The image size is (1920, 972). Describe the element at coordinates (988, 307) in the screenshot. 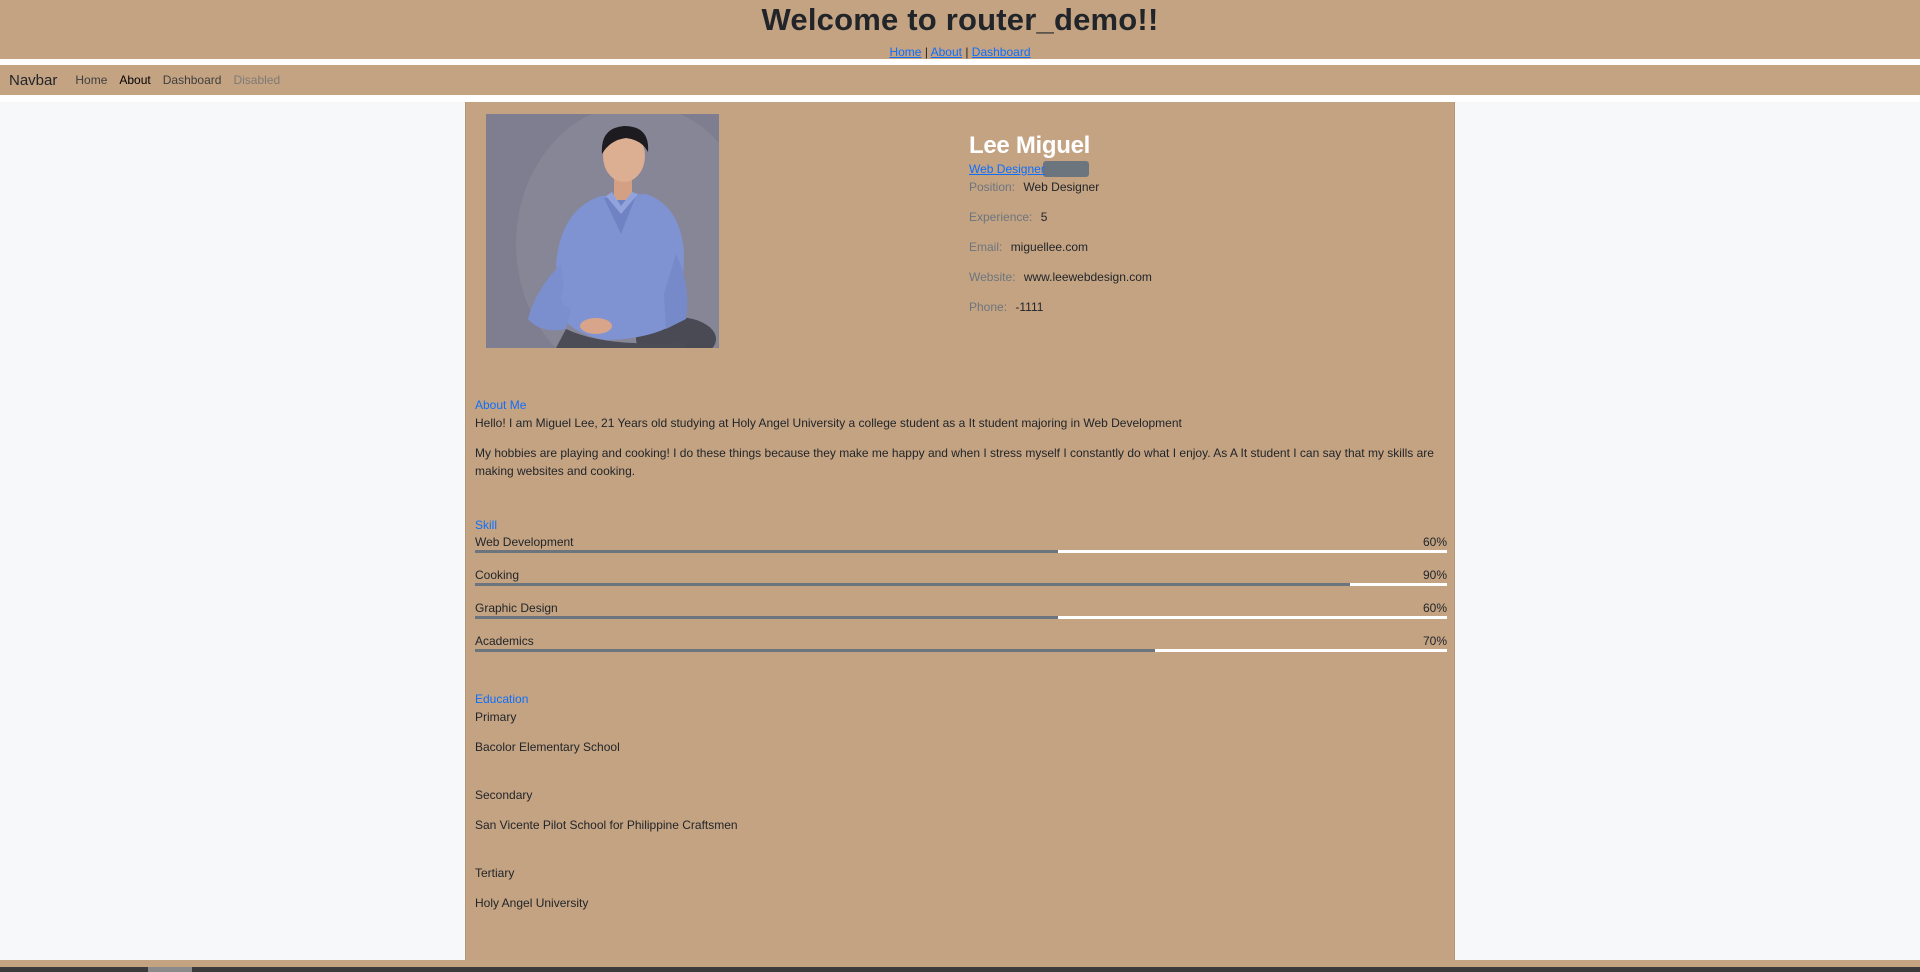

I see `info-label: Phone:` at that location.